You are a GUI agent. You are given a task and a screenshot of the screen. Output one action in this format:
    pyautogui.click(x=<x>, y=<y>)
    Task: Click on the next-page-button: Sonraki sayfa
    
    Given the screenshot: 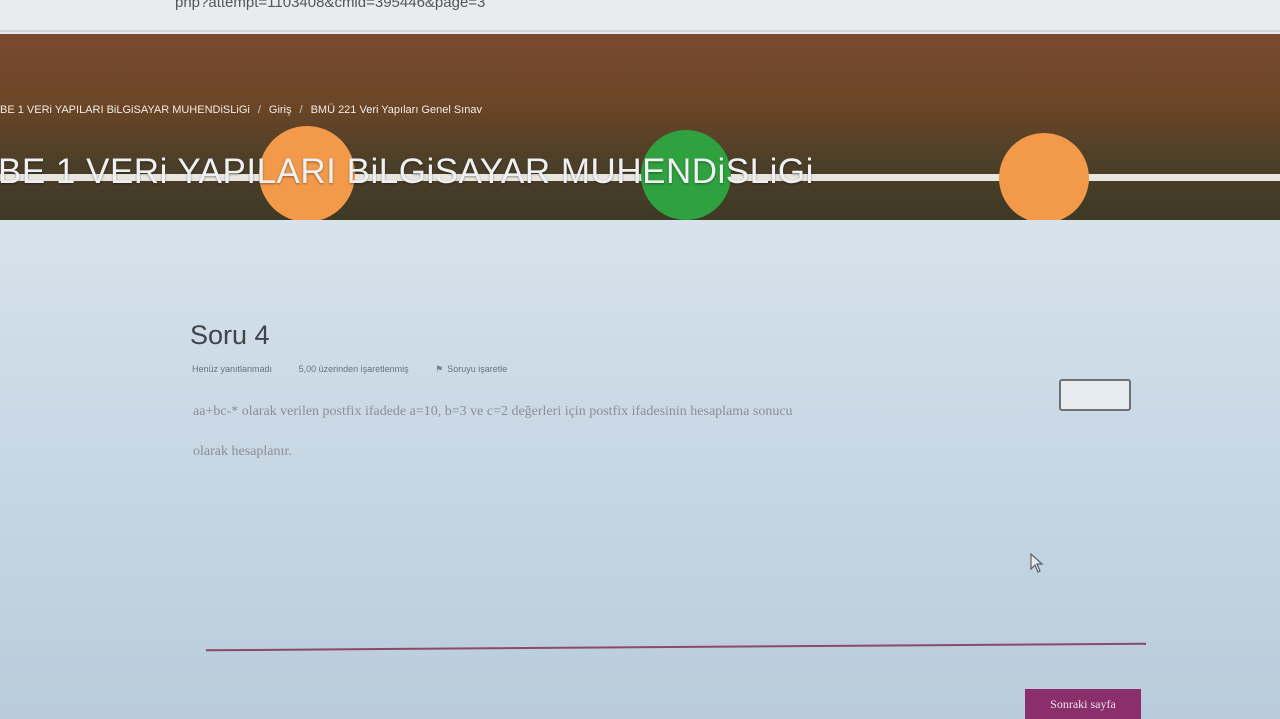 What is the action you would take?
    pyautogui.click(x=1083, y=704)
    